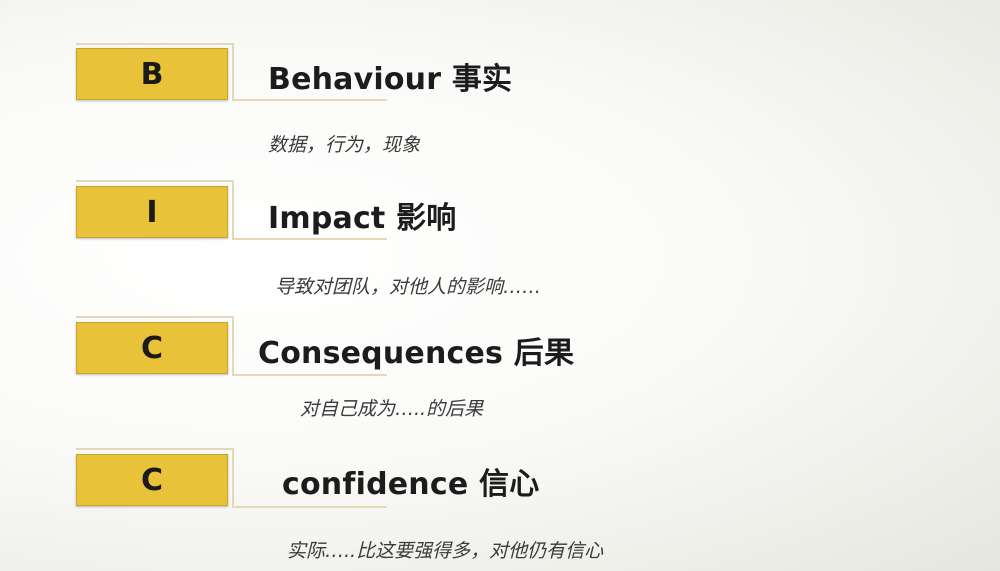 Image resolution: width=1000 pixels, height=571 pixels. I want to click on frame-line-top, so click(155, 449).